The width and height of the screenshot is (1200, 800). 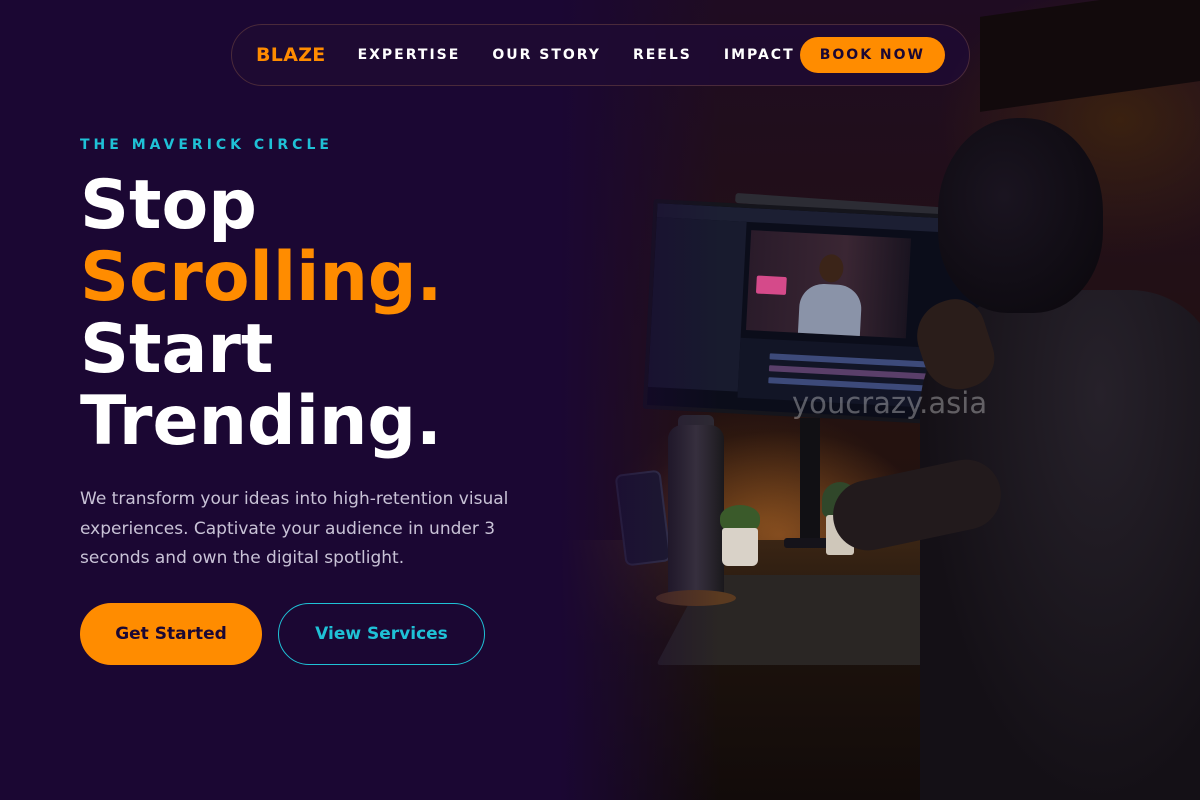 I want to click on hero-headline: Stop Scrolling. Start Trending., so click(x=261, y=314).